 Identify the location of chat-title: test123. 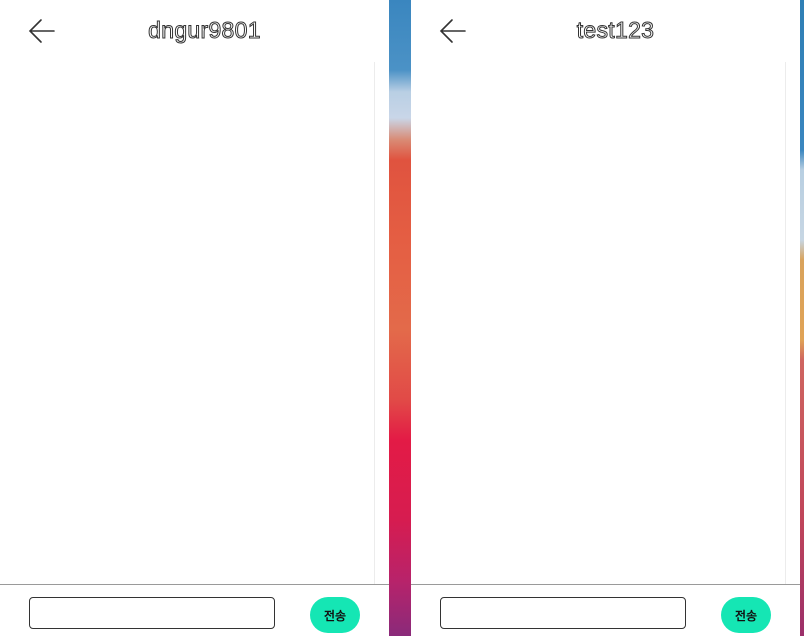
(615, 30).